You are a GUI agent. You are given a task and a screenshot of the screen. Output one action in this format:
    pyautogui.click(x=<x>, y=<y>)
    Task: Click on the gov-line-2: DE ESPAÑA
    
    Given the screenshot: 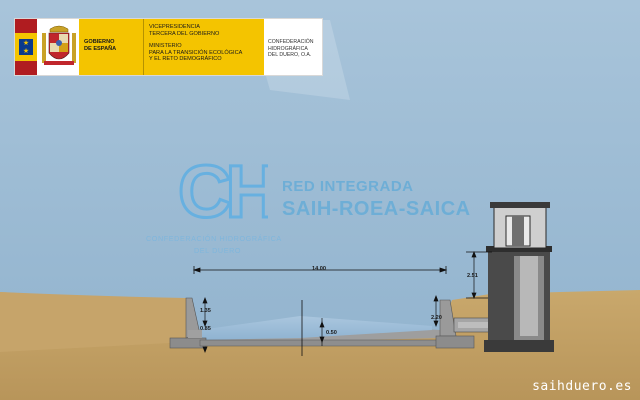 What is the action you would take?
    pyautogui.click(x=100, y=49)
    